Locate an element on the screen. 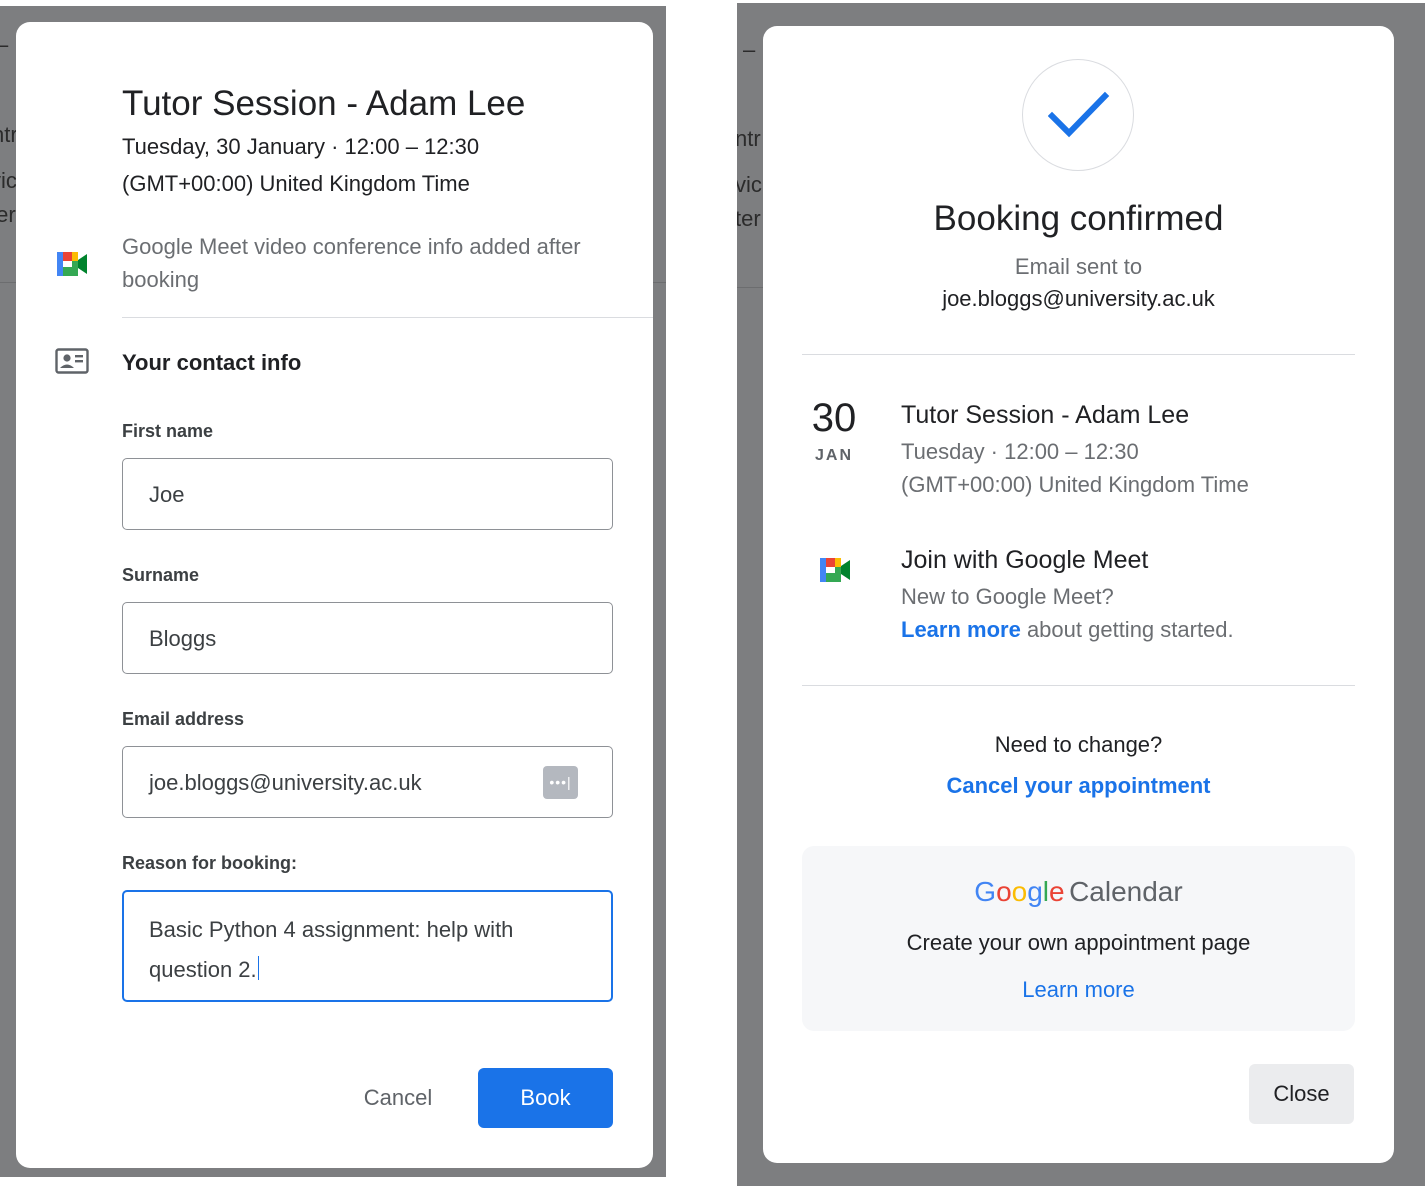 The height and width of the screenshot is (1191, 1425). confirmation-title: Booking confirmed is located at coordinates (1078, 218).